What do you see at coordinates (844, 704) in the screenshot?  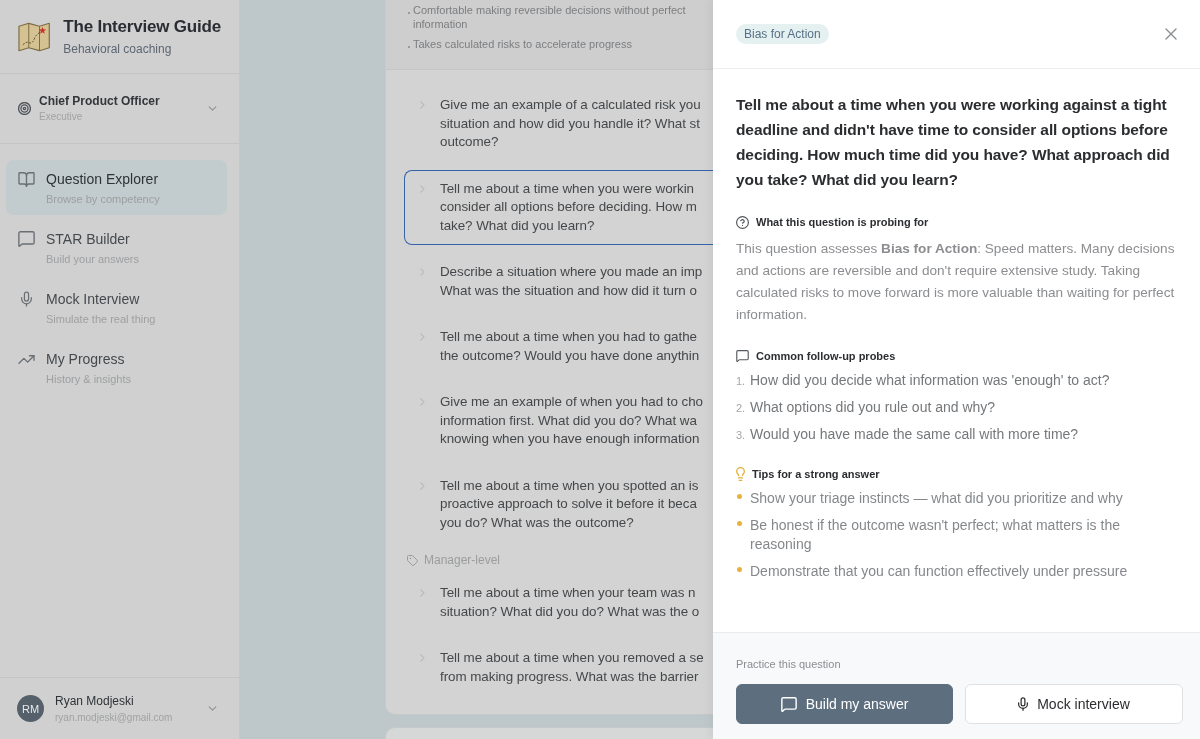 I see `action-button: Build my answer` at bounding box center [844, 704].